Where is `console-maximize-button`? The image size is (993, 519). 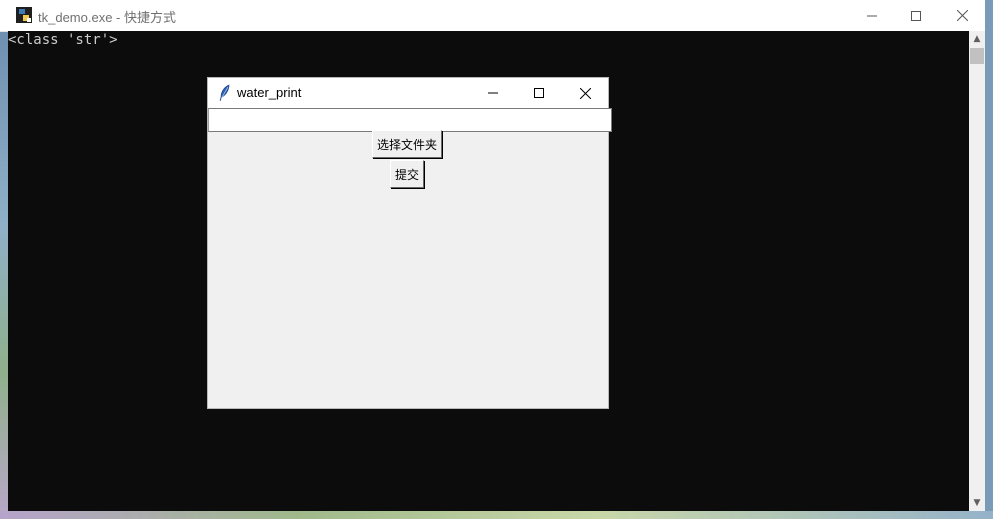 console-maximize-button is located at coordinates (916, 15).